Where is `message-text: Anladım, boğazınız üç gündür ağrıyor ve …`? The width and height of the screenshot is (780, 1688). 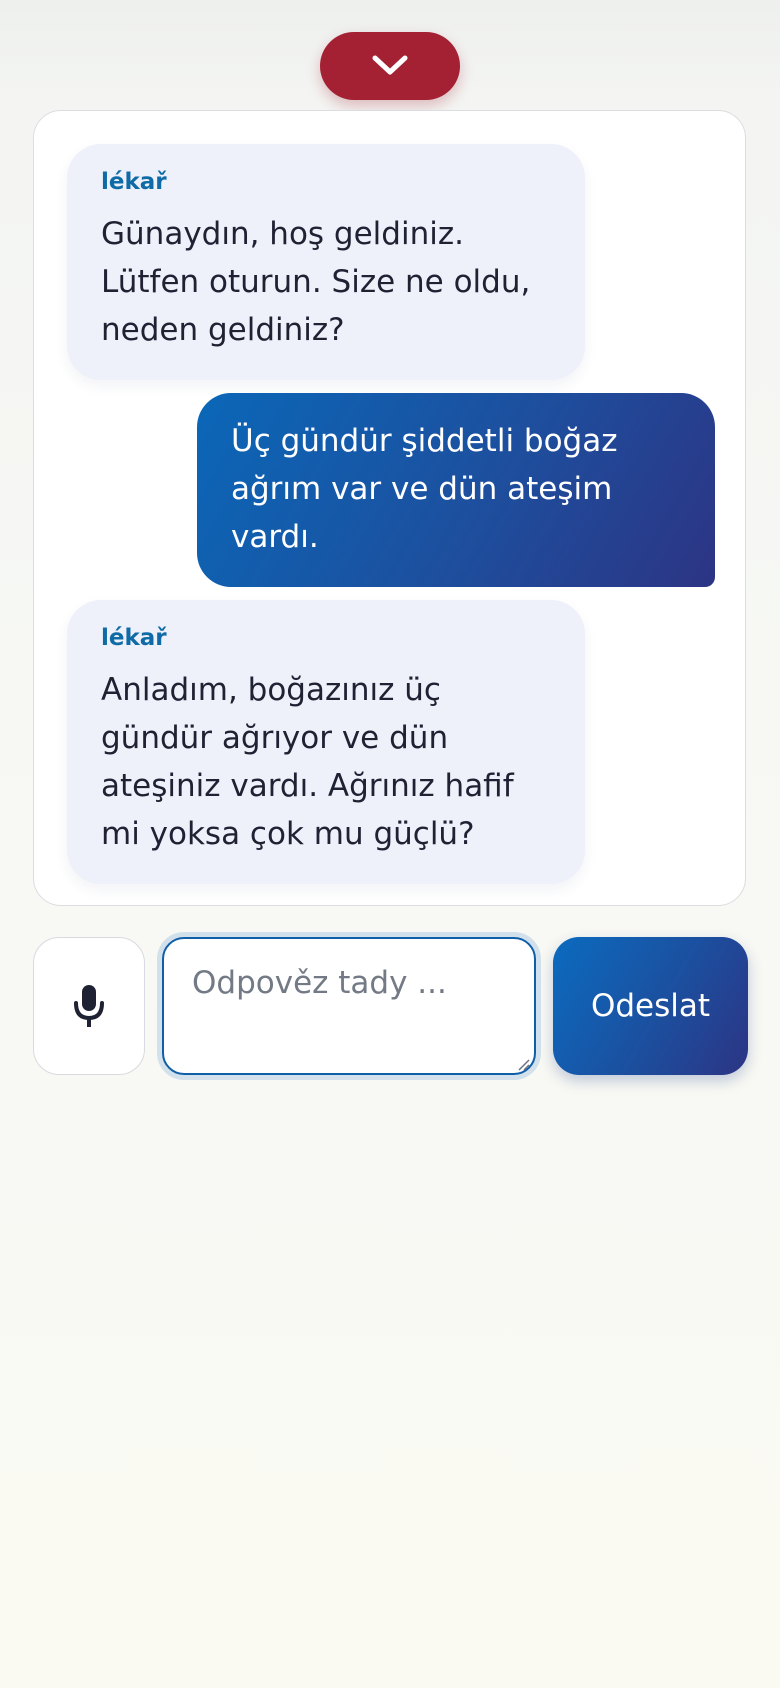
message-text: Anladım, boğazınız üç gündür ağrıyor ve … is located at coordinates (307, 762).